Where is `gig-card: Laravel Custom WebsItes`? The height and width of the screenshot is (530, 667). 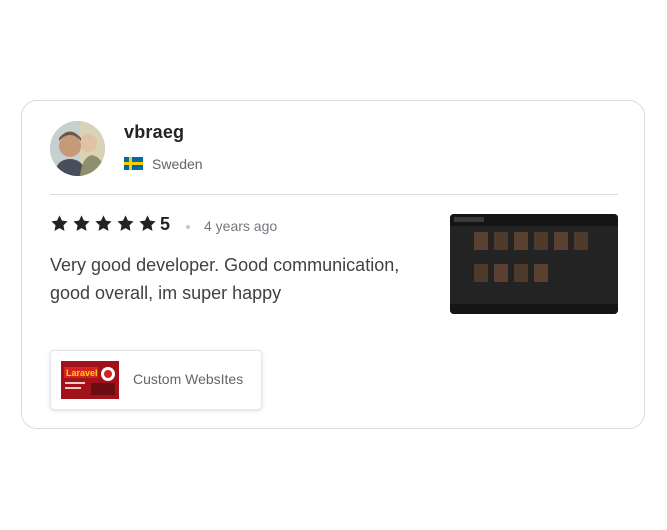 gig-card: Laravel Custom WebsItes is located at coordinates (156, 380).